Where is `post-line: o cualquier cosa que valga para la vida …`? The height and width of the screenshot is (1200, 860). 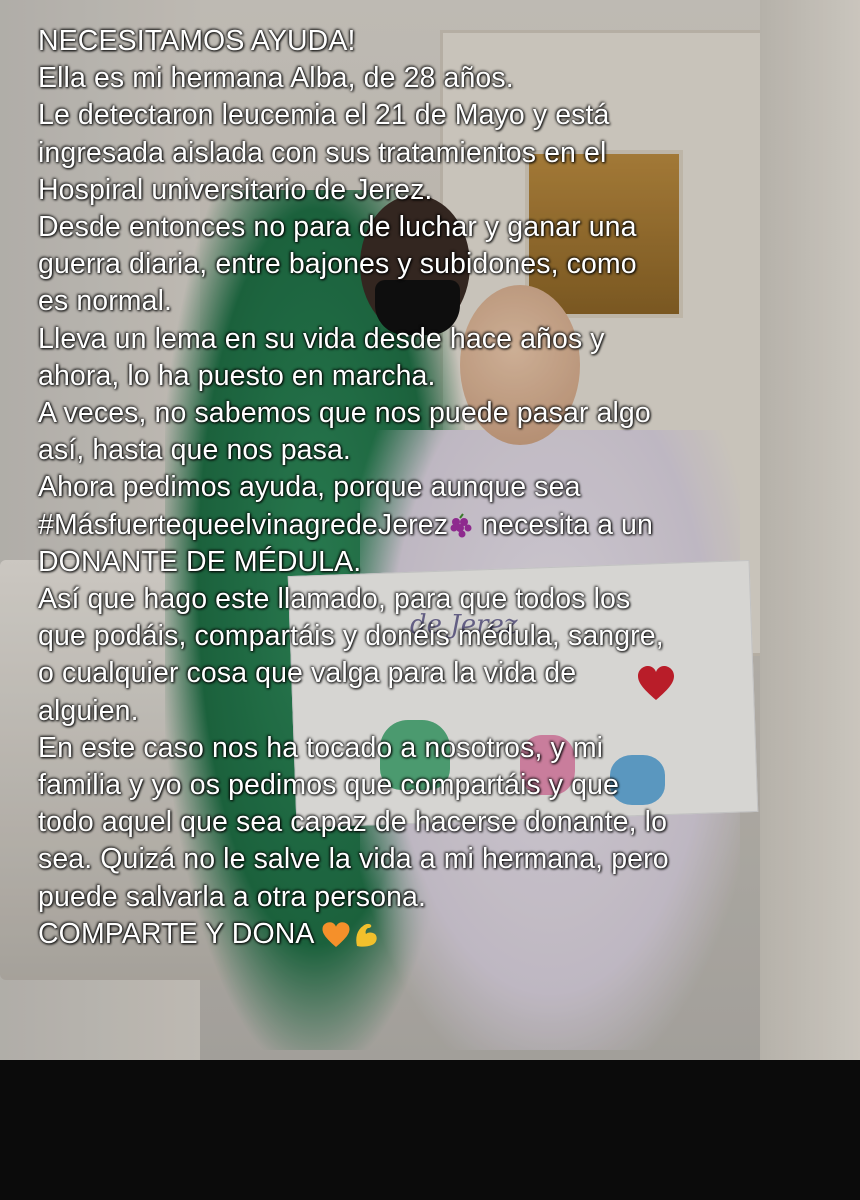 post-line: o cualquier cosa que valga para la vida … is located at coordinates (307, 673).